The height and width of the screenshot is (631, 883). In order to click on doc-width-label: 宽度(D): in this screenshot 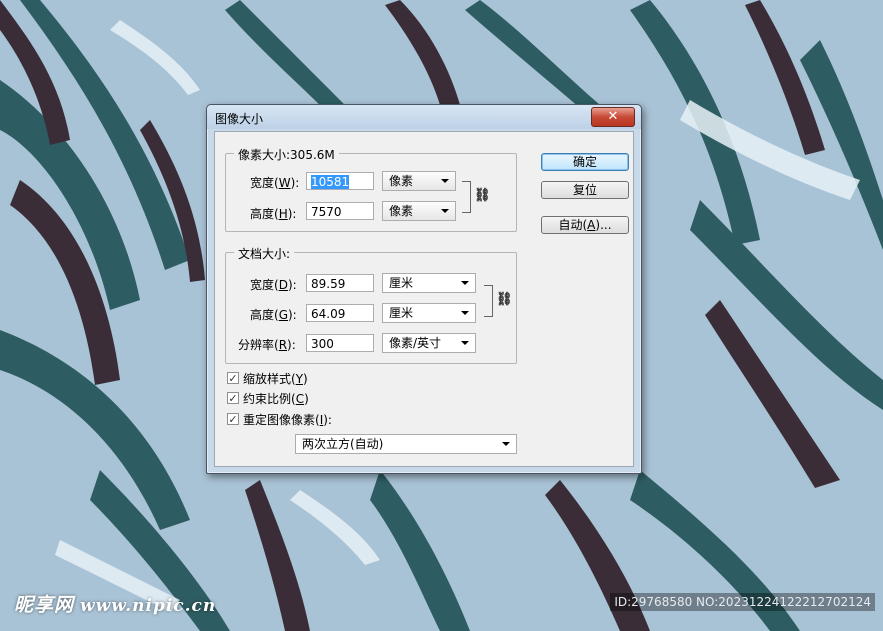, I will do `click(273, 285)`.